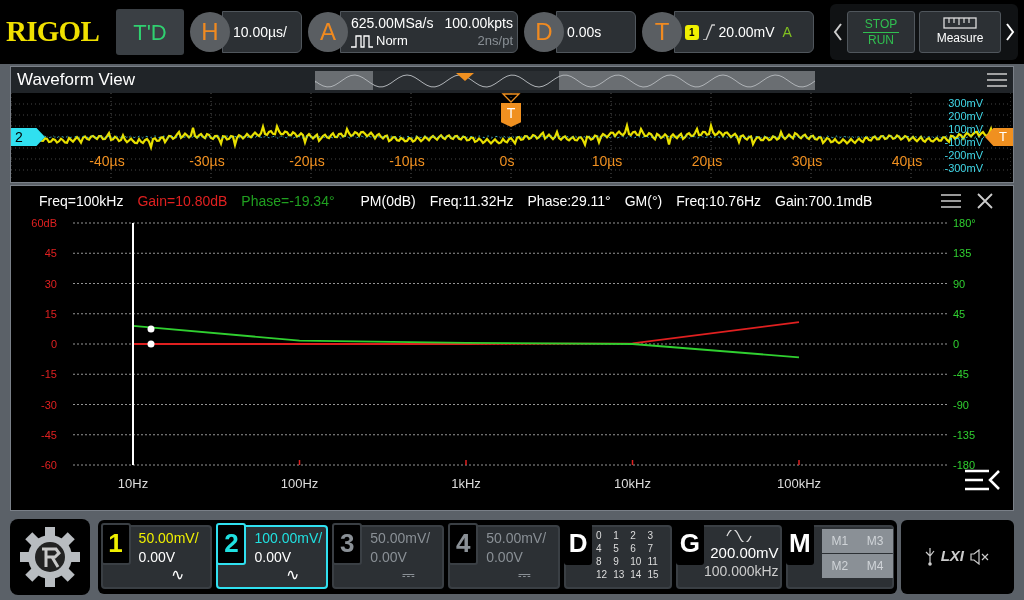 Image resolution: width=1024 pixels, height=600 pixels. I want to click on collapse-menu-icon, so click(983, 480).